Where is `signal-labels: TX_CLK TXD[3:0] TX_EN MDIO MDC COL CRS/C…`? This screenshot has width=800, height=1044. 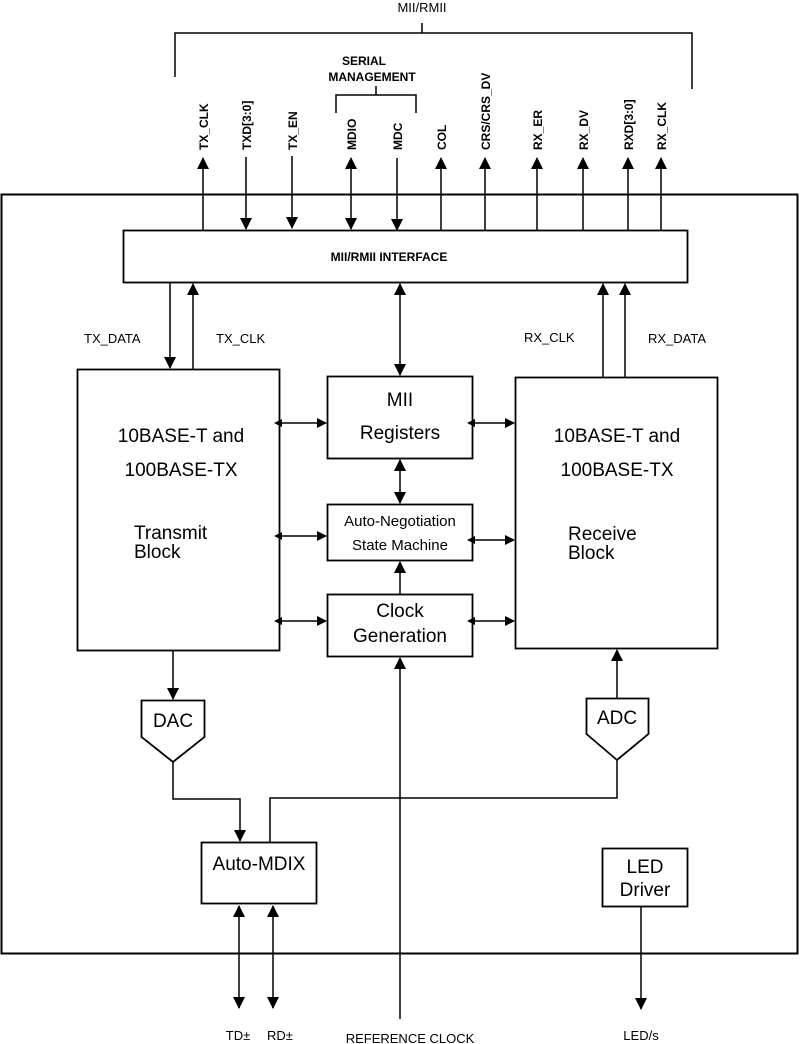
signal-labels: TX_CLK TXD[3:0] TX_EN MDIO MDC COL CRS/C… is located at coordinates (433, 111).